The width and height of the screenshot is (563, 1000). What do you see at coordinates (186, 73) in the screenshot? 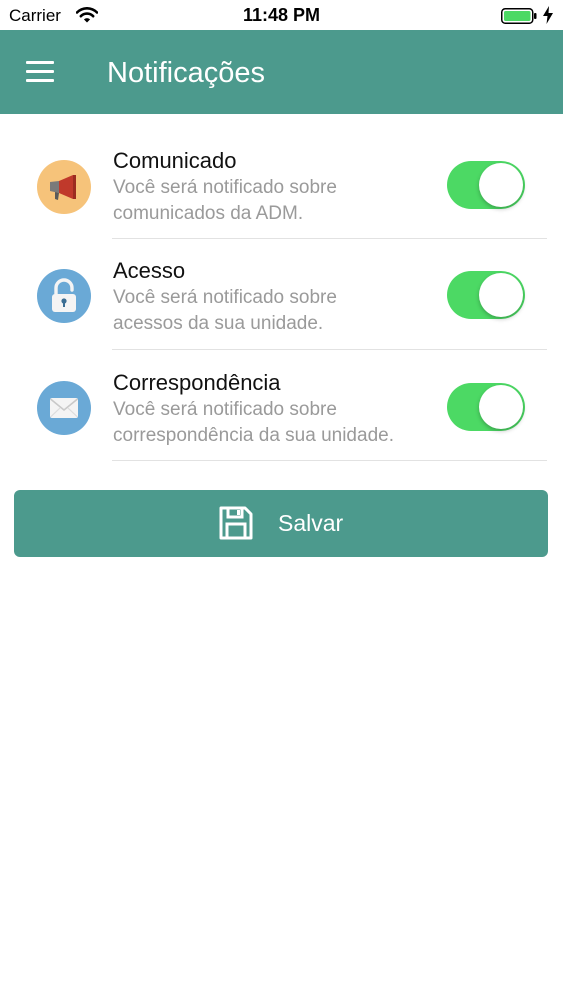
I see `page-title: Notificações` at bounding box center [186, 73].